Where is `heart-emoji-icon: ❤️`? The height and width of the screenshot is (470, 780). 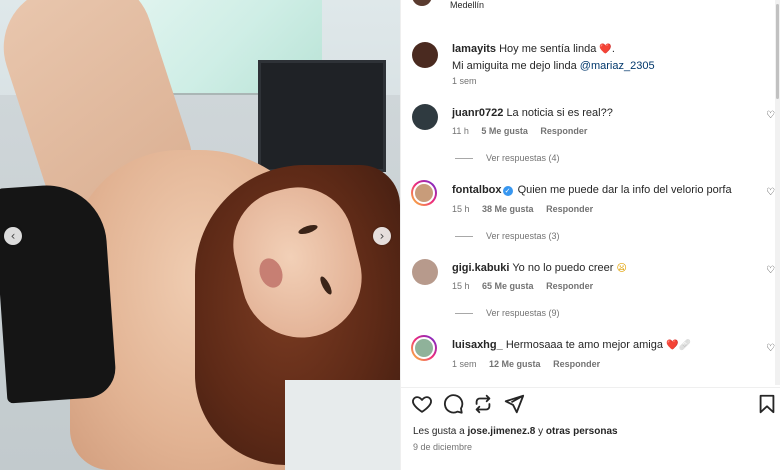 heart-emoji-icon: ❤️ is located at coordinates (605, 49).